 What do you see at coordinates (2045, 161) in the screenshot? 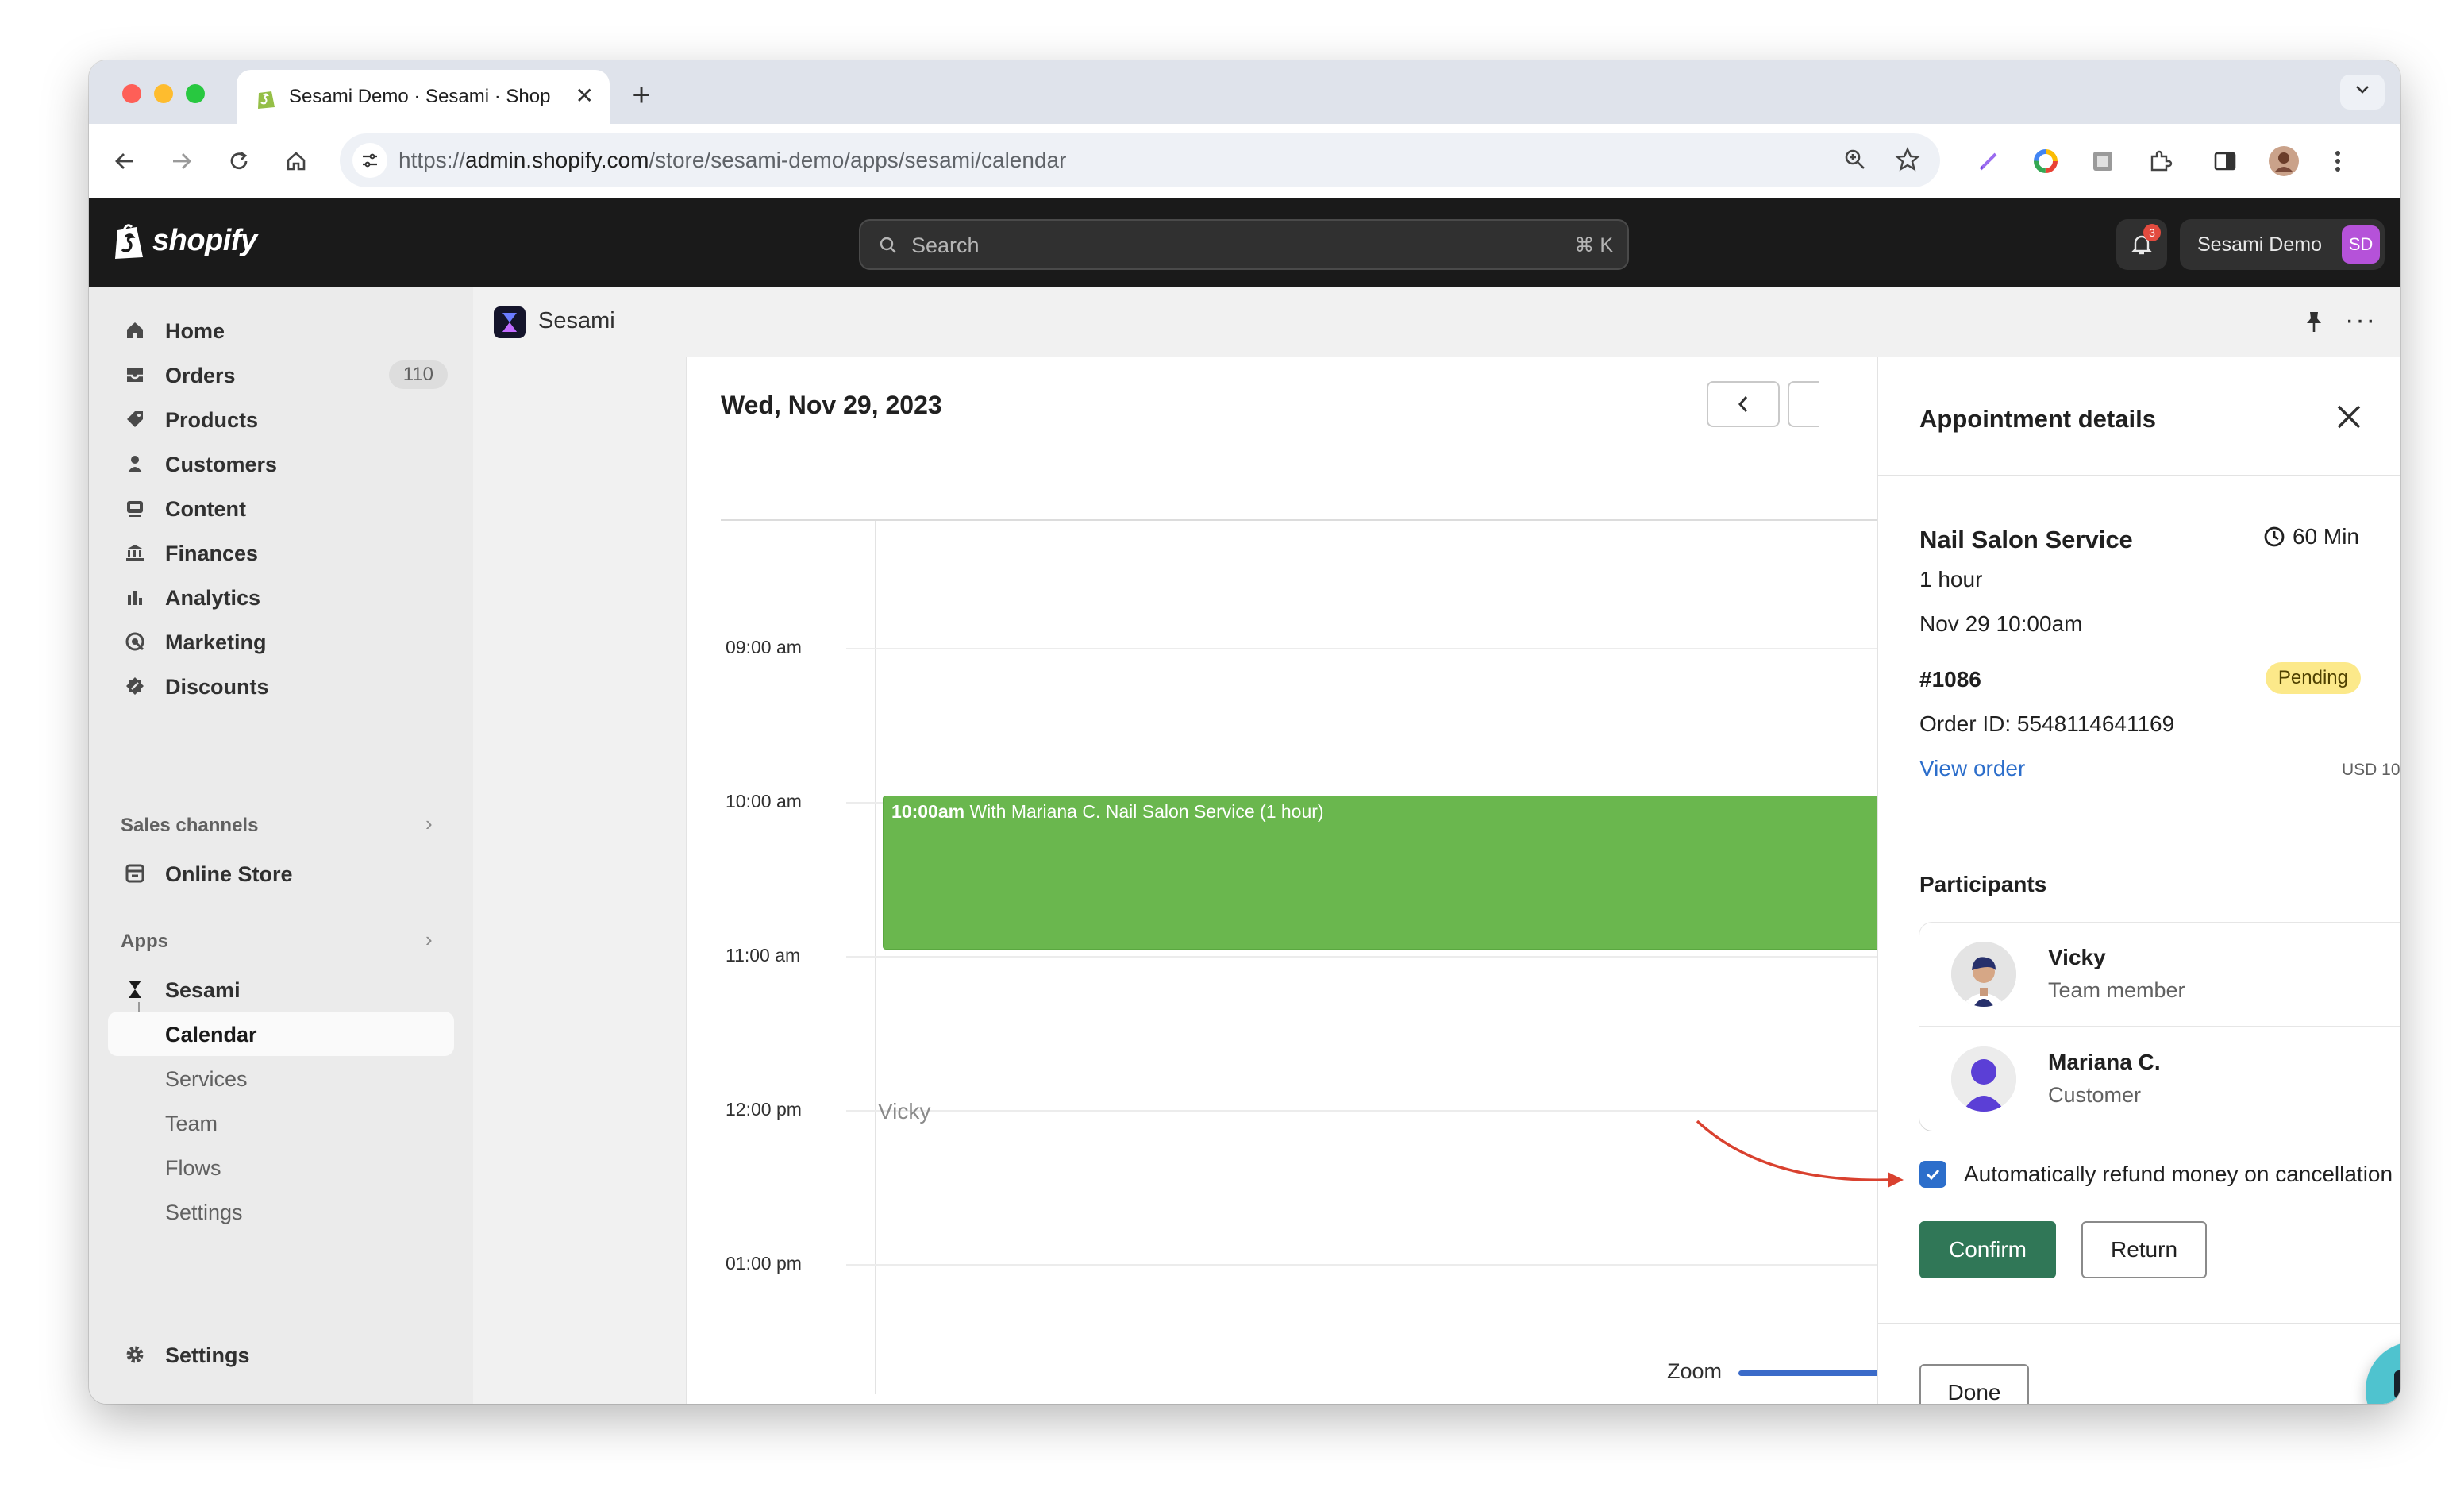
I see `color-extension-icon` at bounding box center [2045, 161].